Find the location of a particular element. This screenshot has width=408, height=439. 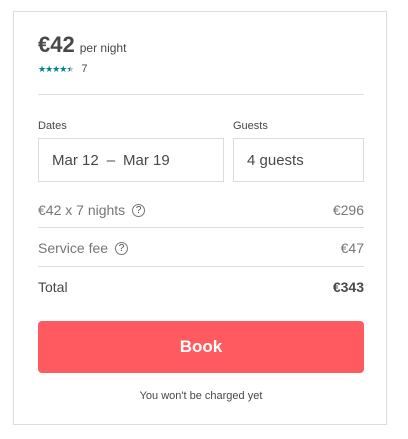

dates-field: Mar 12 – Mar 19 is located at coordinates (131, 160).